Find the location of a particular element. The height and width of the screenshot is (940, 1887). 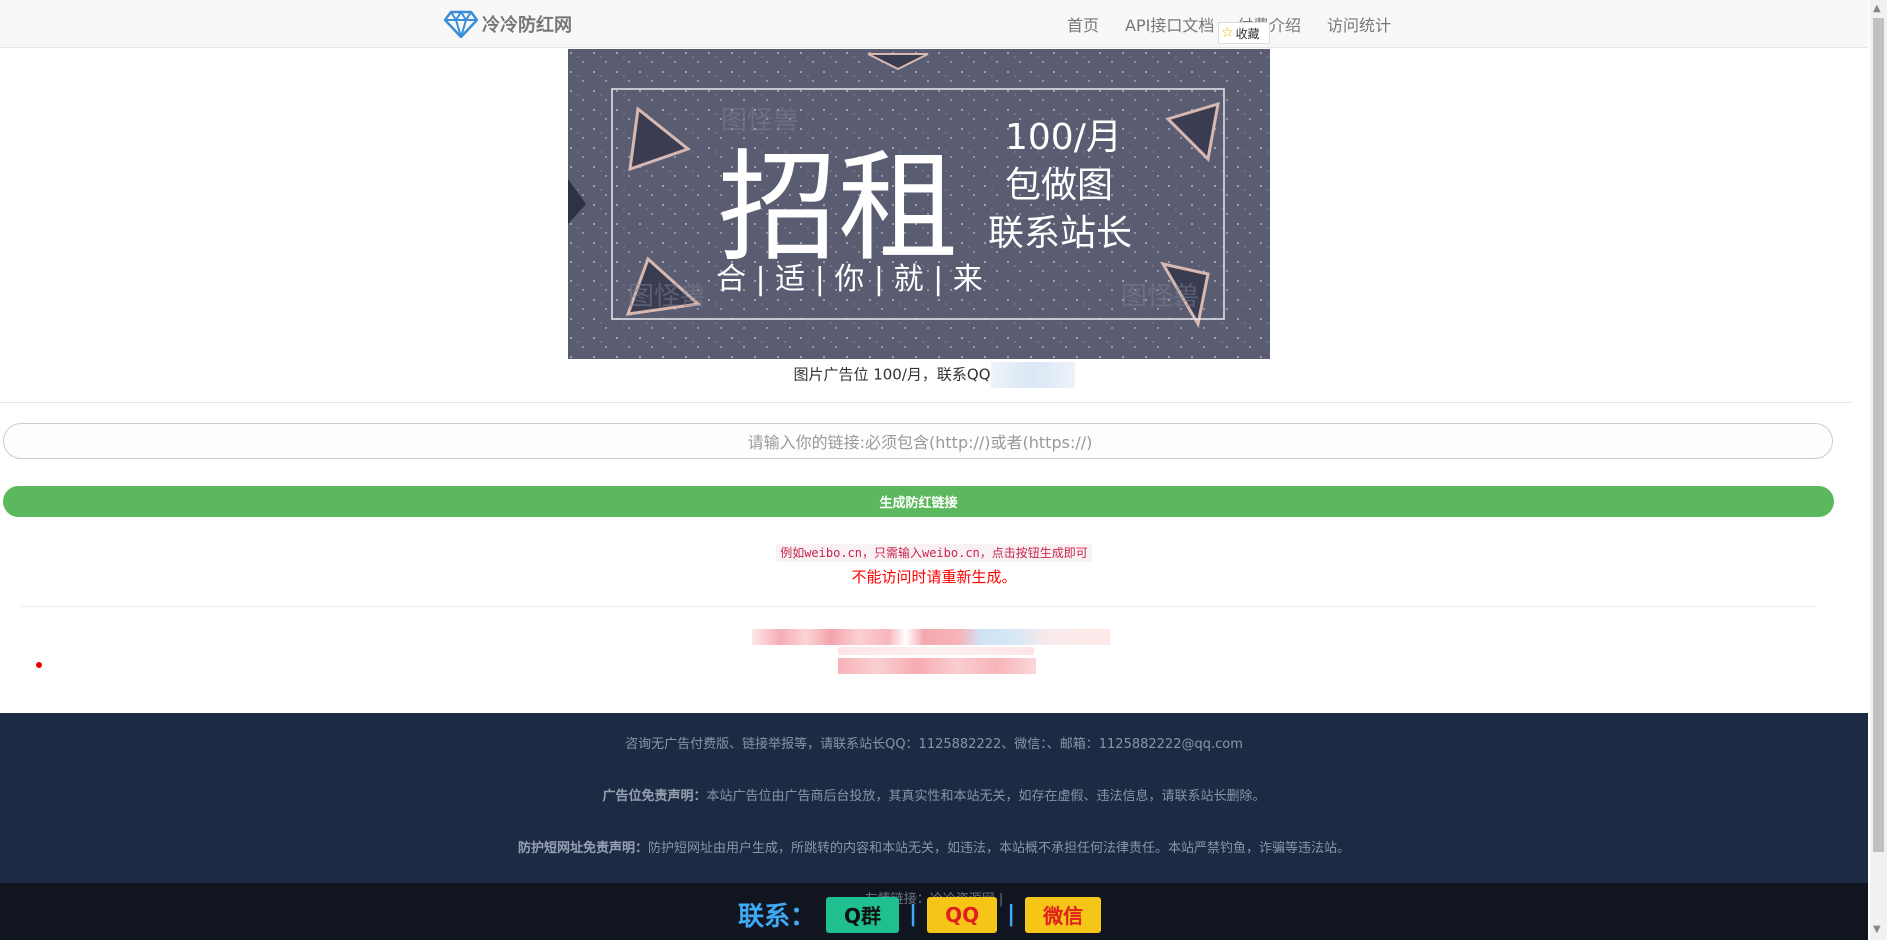

link-input-wrapper is located at coordinates (919, 441).